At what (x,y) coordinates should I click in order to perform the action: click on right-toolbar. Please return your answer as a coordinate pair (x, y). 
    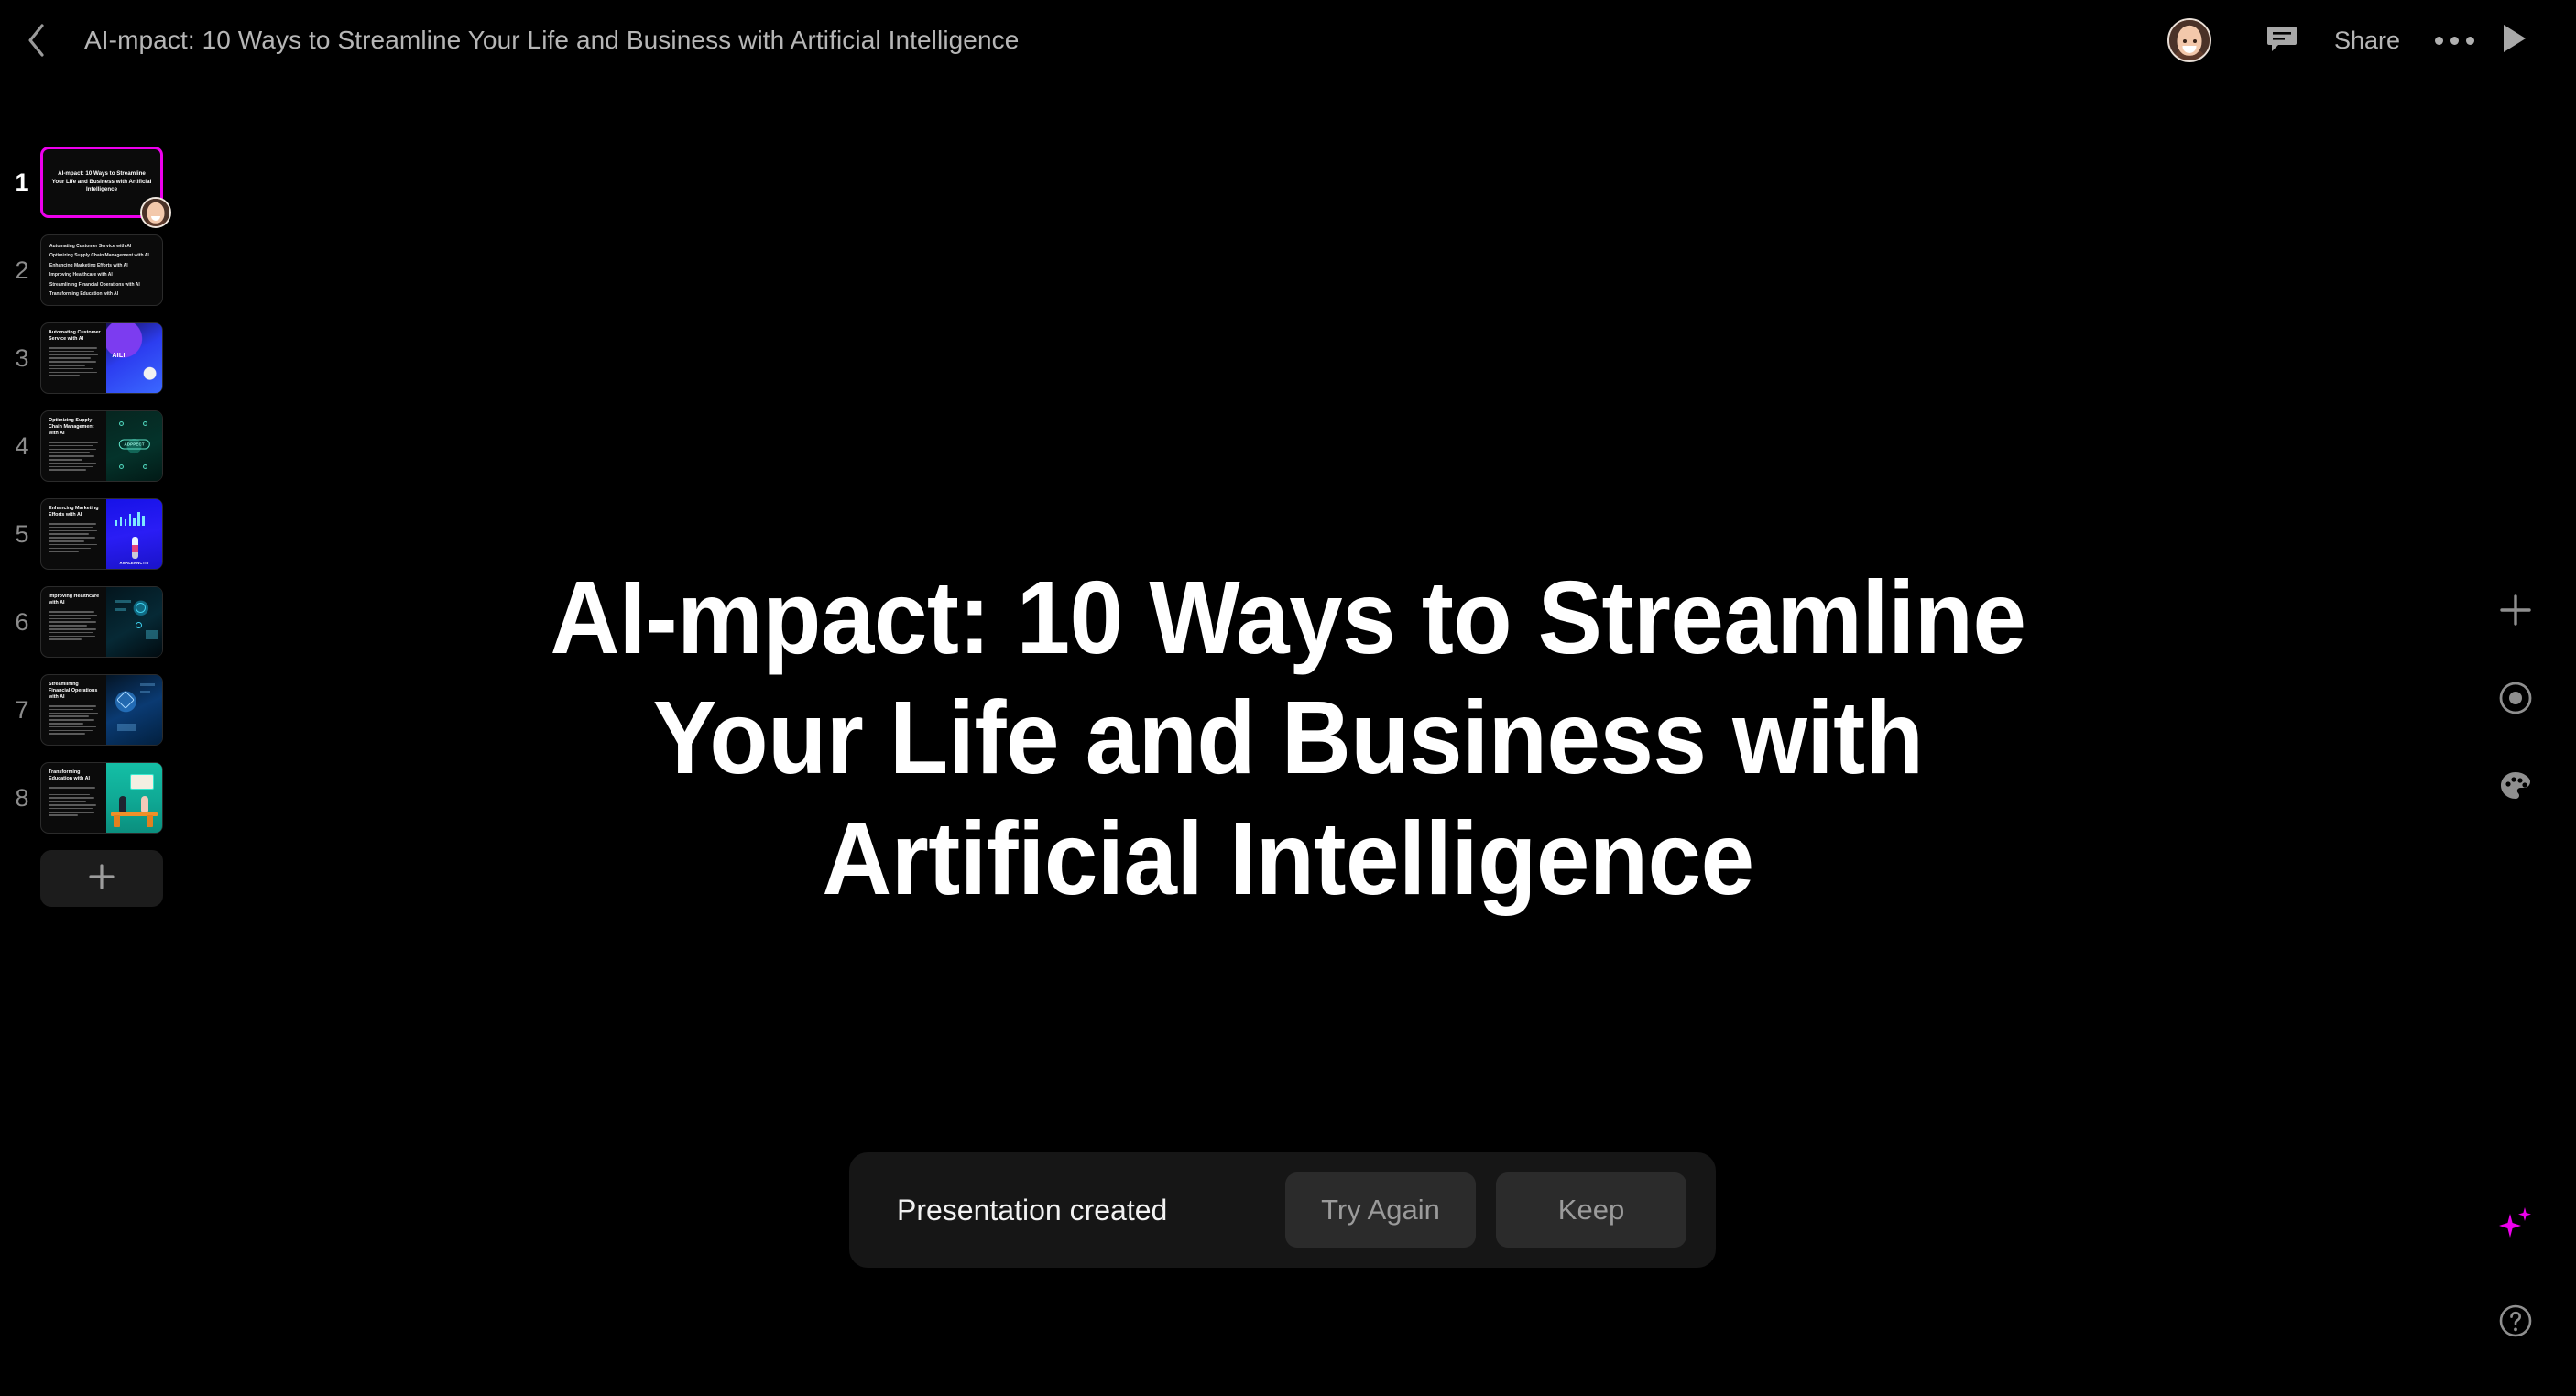
    Looking at the image, I should click on (2516, 700).